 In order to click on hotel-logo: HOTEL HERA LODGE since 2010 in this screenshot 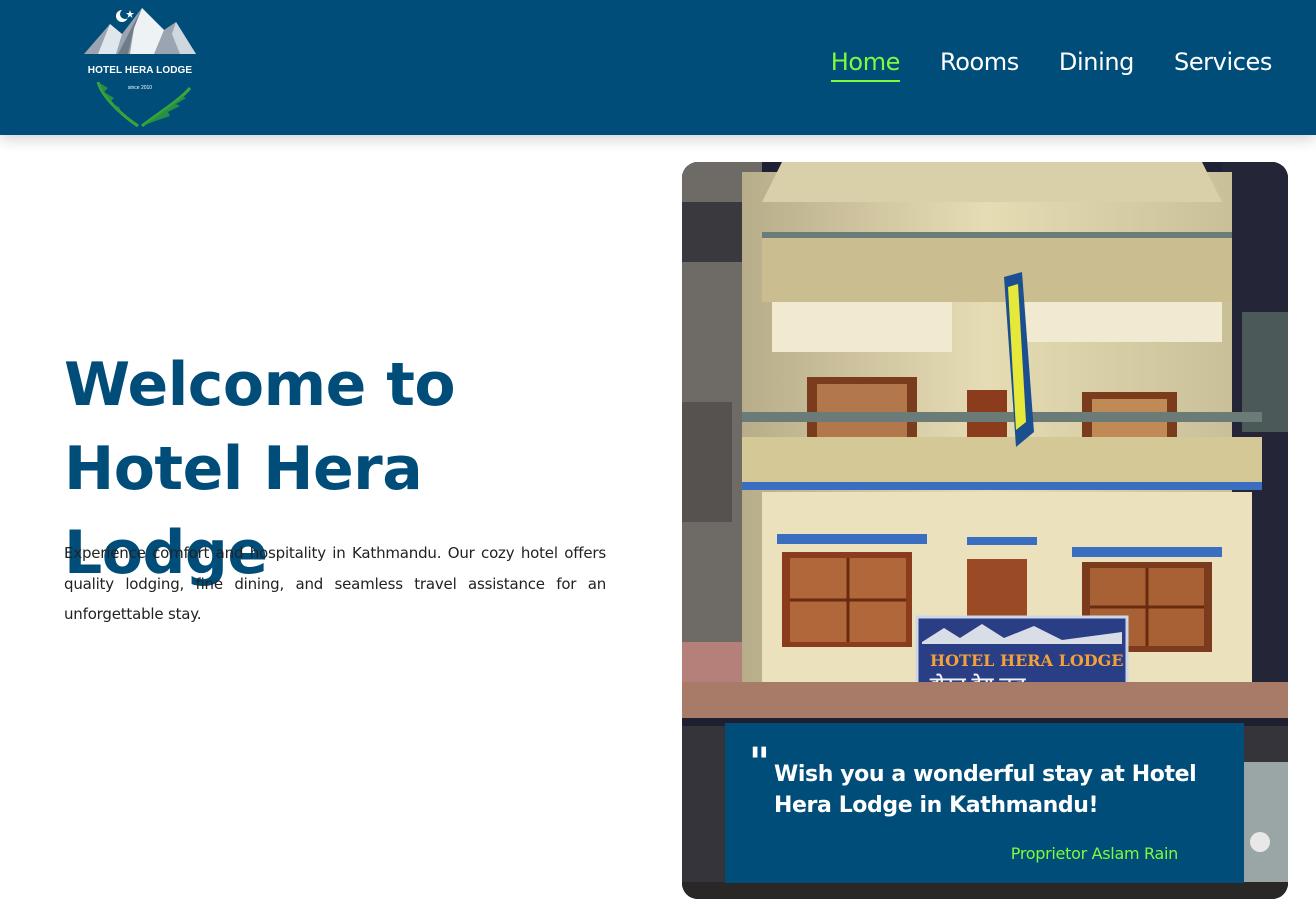, I will do `click(140, 67)`.